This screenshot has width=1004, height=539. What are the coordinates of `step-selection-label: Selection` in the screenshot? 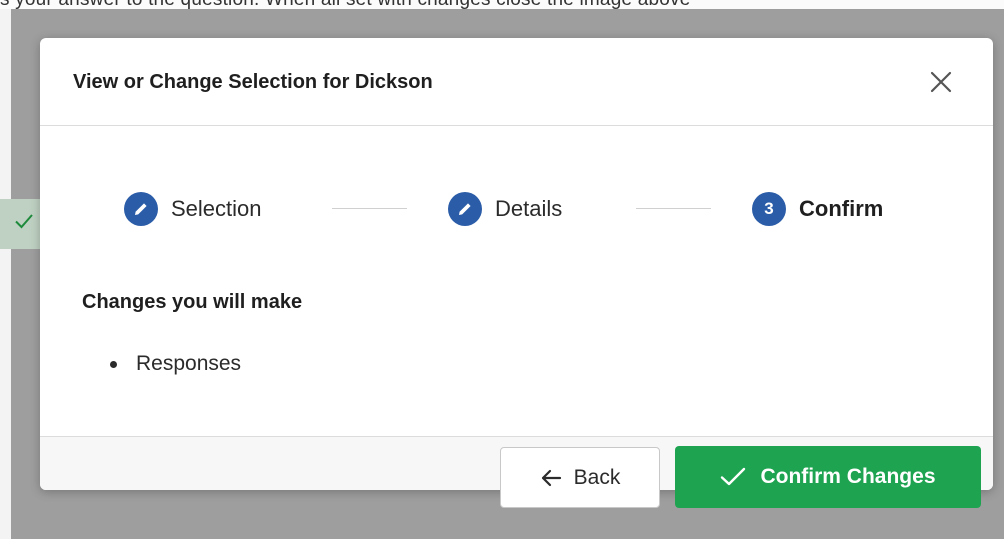 It's located at (216, 208).